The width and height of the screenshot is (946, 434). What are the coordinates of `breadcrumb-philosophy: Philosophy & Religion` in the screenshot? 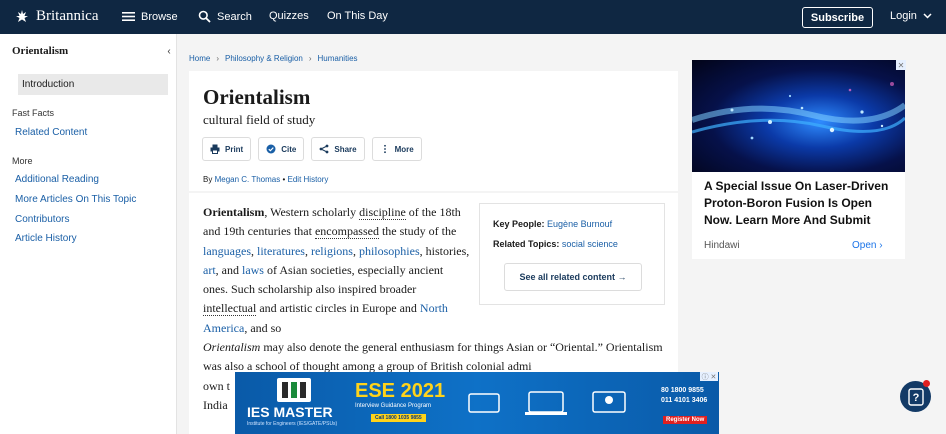 It's located at (264, 58).